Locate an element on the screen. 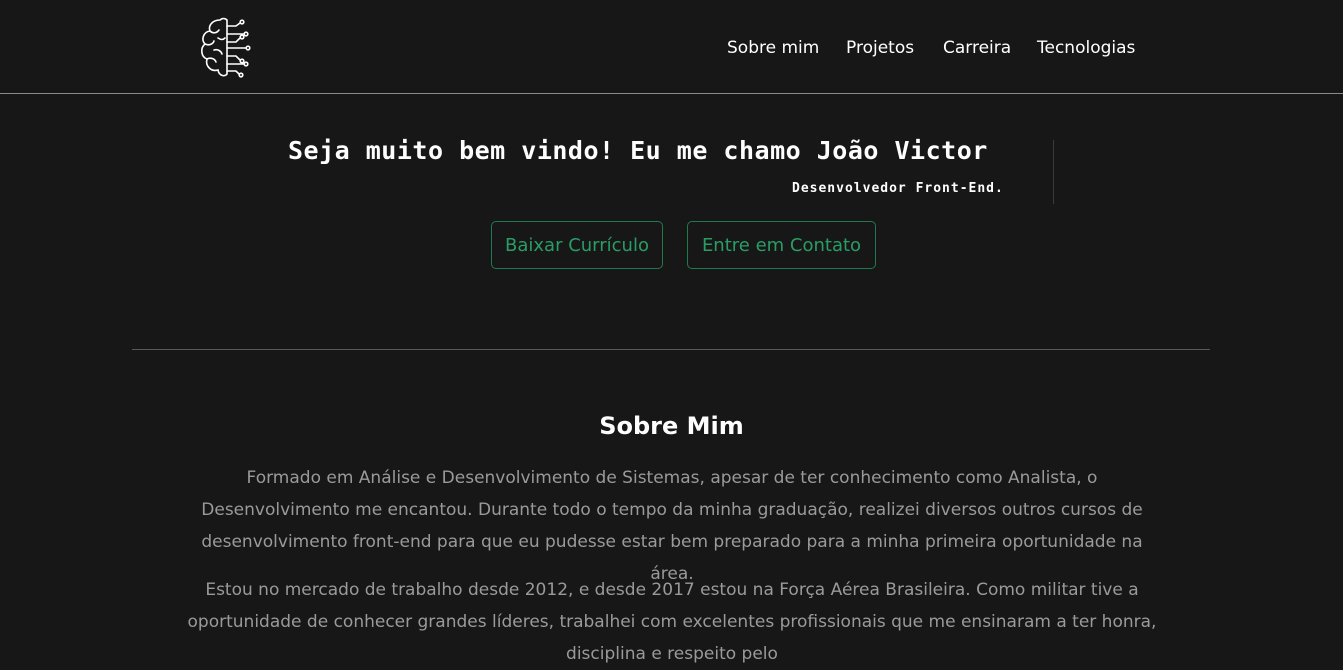 Image resolution: width=1343 pixels, height=670 pixels. nav-link-carreira: Carreira is located at coordinates (977, 48).